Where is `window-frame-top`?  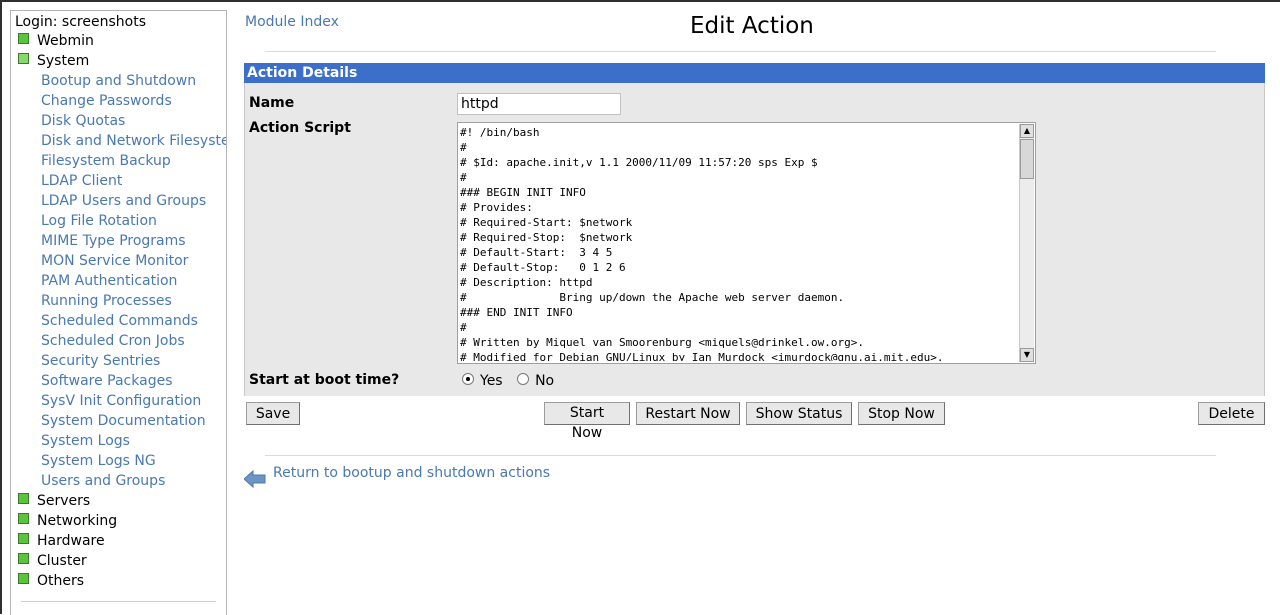
window-frame-top is located at coordinates (640, 1).